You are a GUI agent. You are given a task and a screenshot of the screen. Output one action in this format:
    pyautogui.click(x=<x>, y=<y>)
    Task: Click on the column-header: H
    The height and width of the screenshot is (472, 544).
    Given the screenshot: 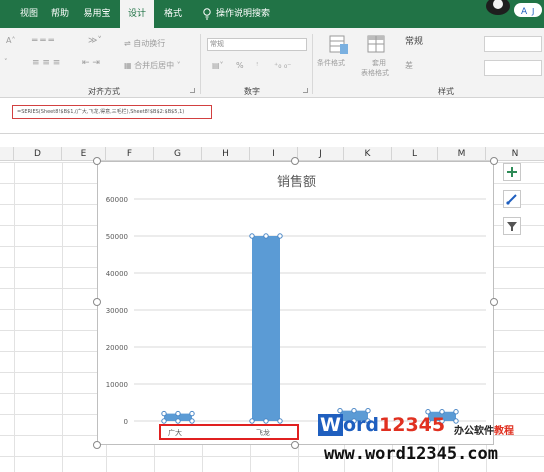 What is the action you would take?
    pyautogui.click(x=226, y=154)
    